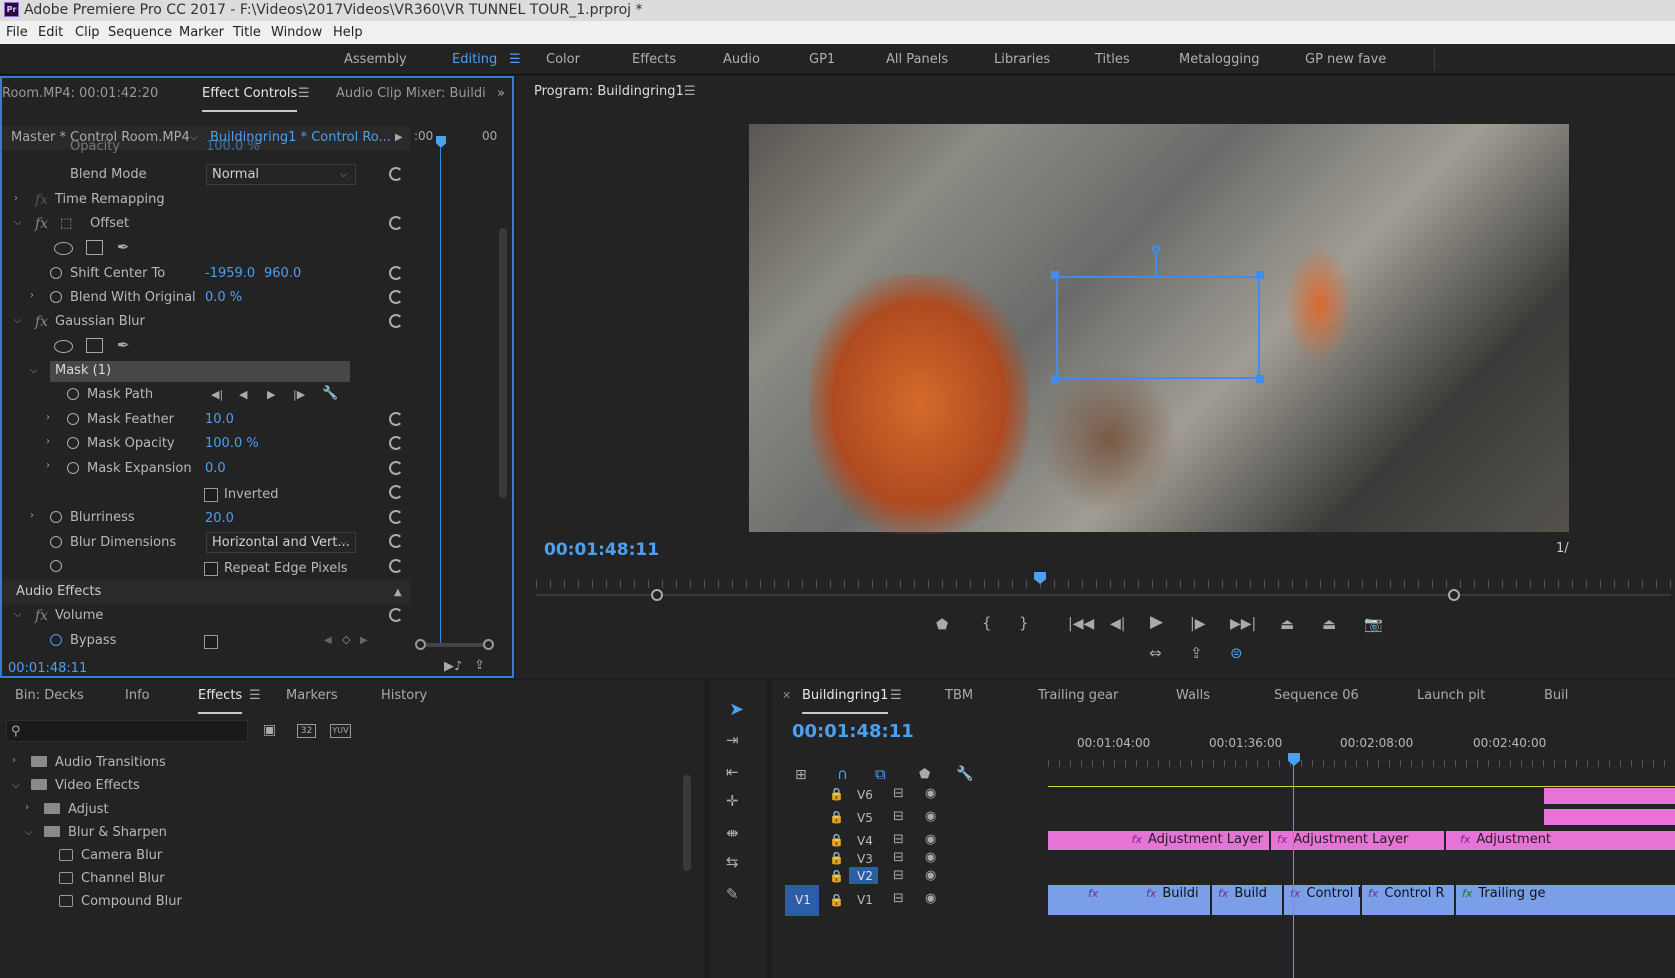 The image size is (1675, 978). What do you see at coordinates (47, 669) in the screenshot?
I see `ec-timecode: 00:01:48:11` at bounding box center [47, 669].